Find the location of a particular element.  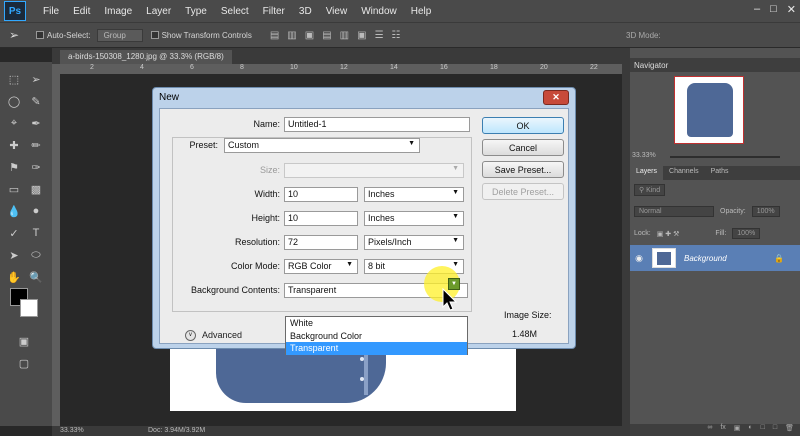

resolution-unit-select: Pixels/Inch ▼ is located at coordinates (414, 242).